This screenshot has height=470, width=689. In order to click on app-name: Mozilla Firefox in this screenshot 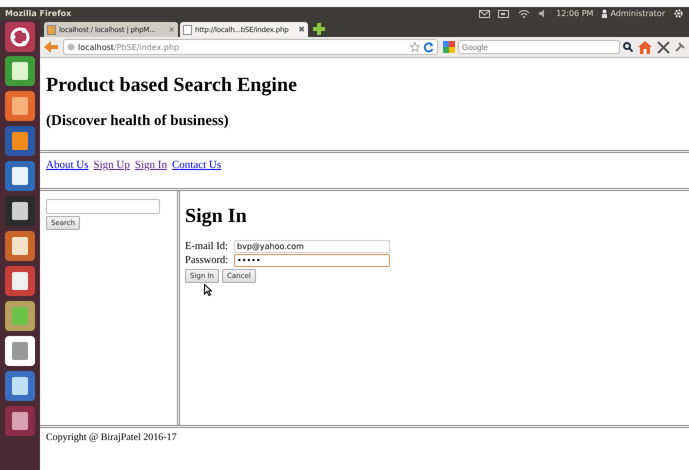, I will do `click(38, 13)`.